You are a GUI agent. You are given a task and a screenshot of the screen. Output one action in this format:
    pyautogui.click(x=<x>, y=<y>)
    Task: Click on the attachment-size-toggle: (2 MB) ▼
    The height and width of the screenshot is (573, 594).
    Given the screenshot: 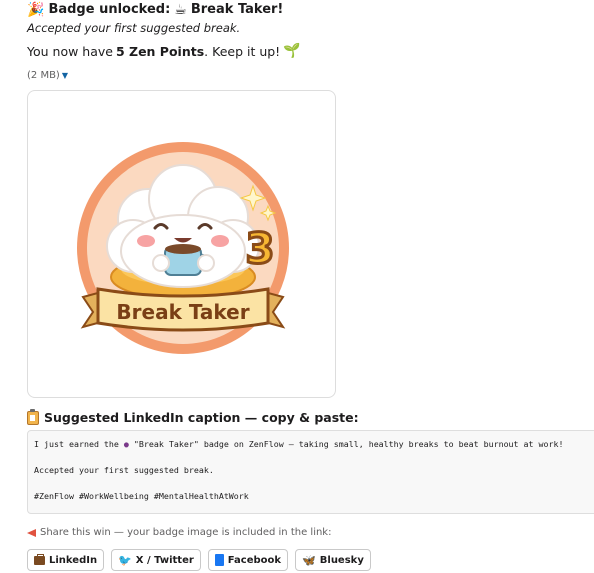 What is the action you would take?
    pyautogui.click(x=47, y=75)
    